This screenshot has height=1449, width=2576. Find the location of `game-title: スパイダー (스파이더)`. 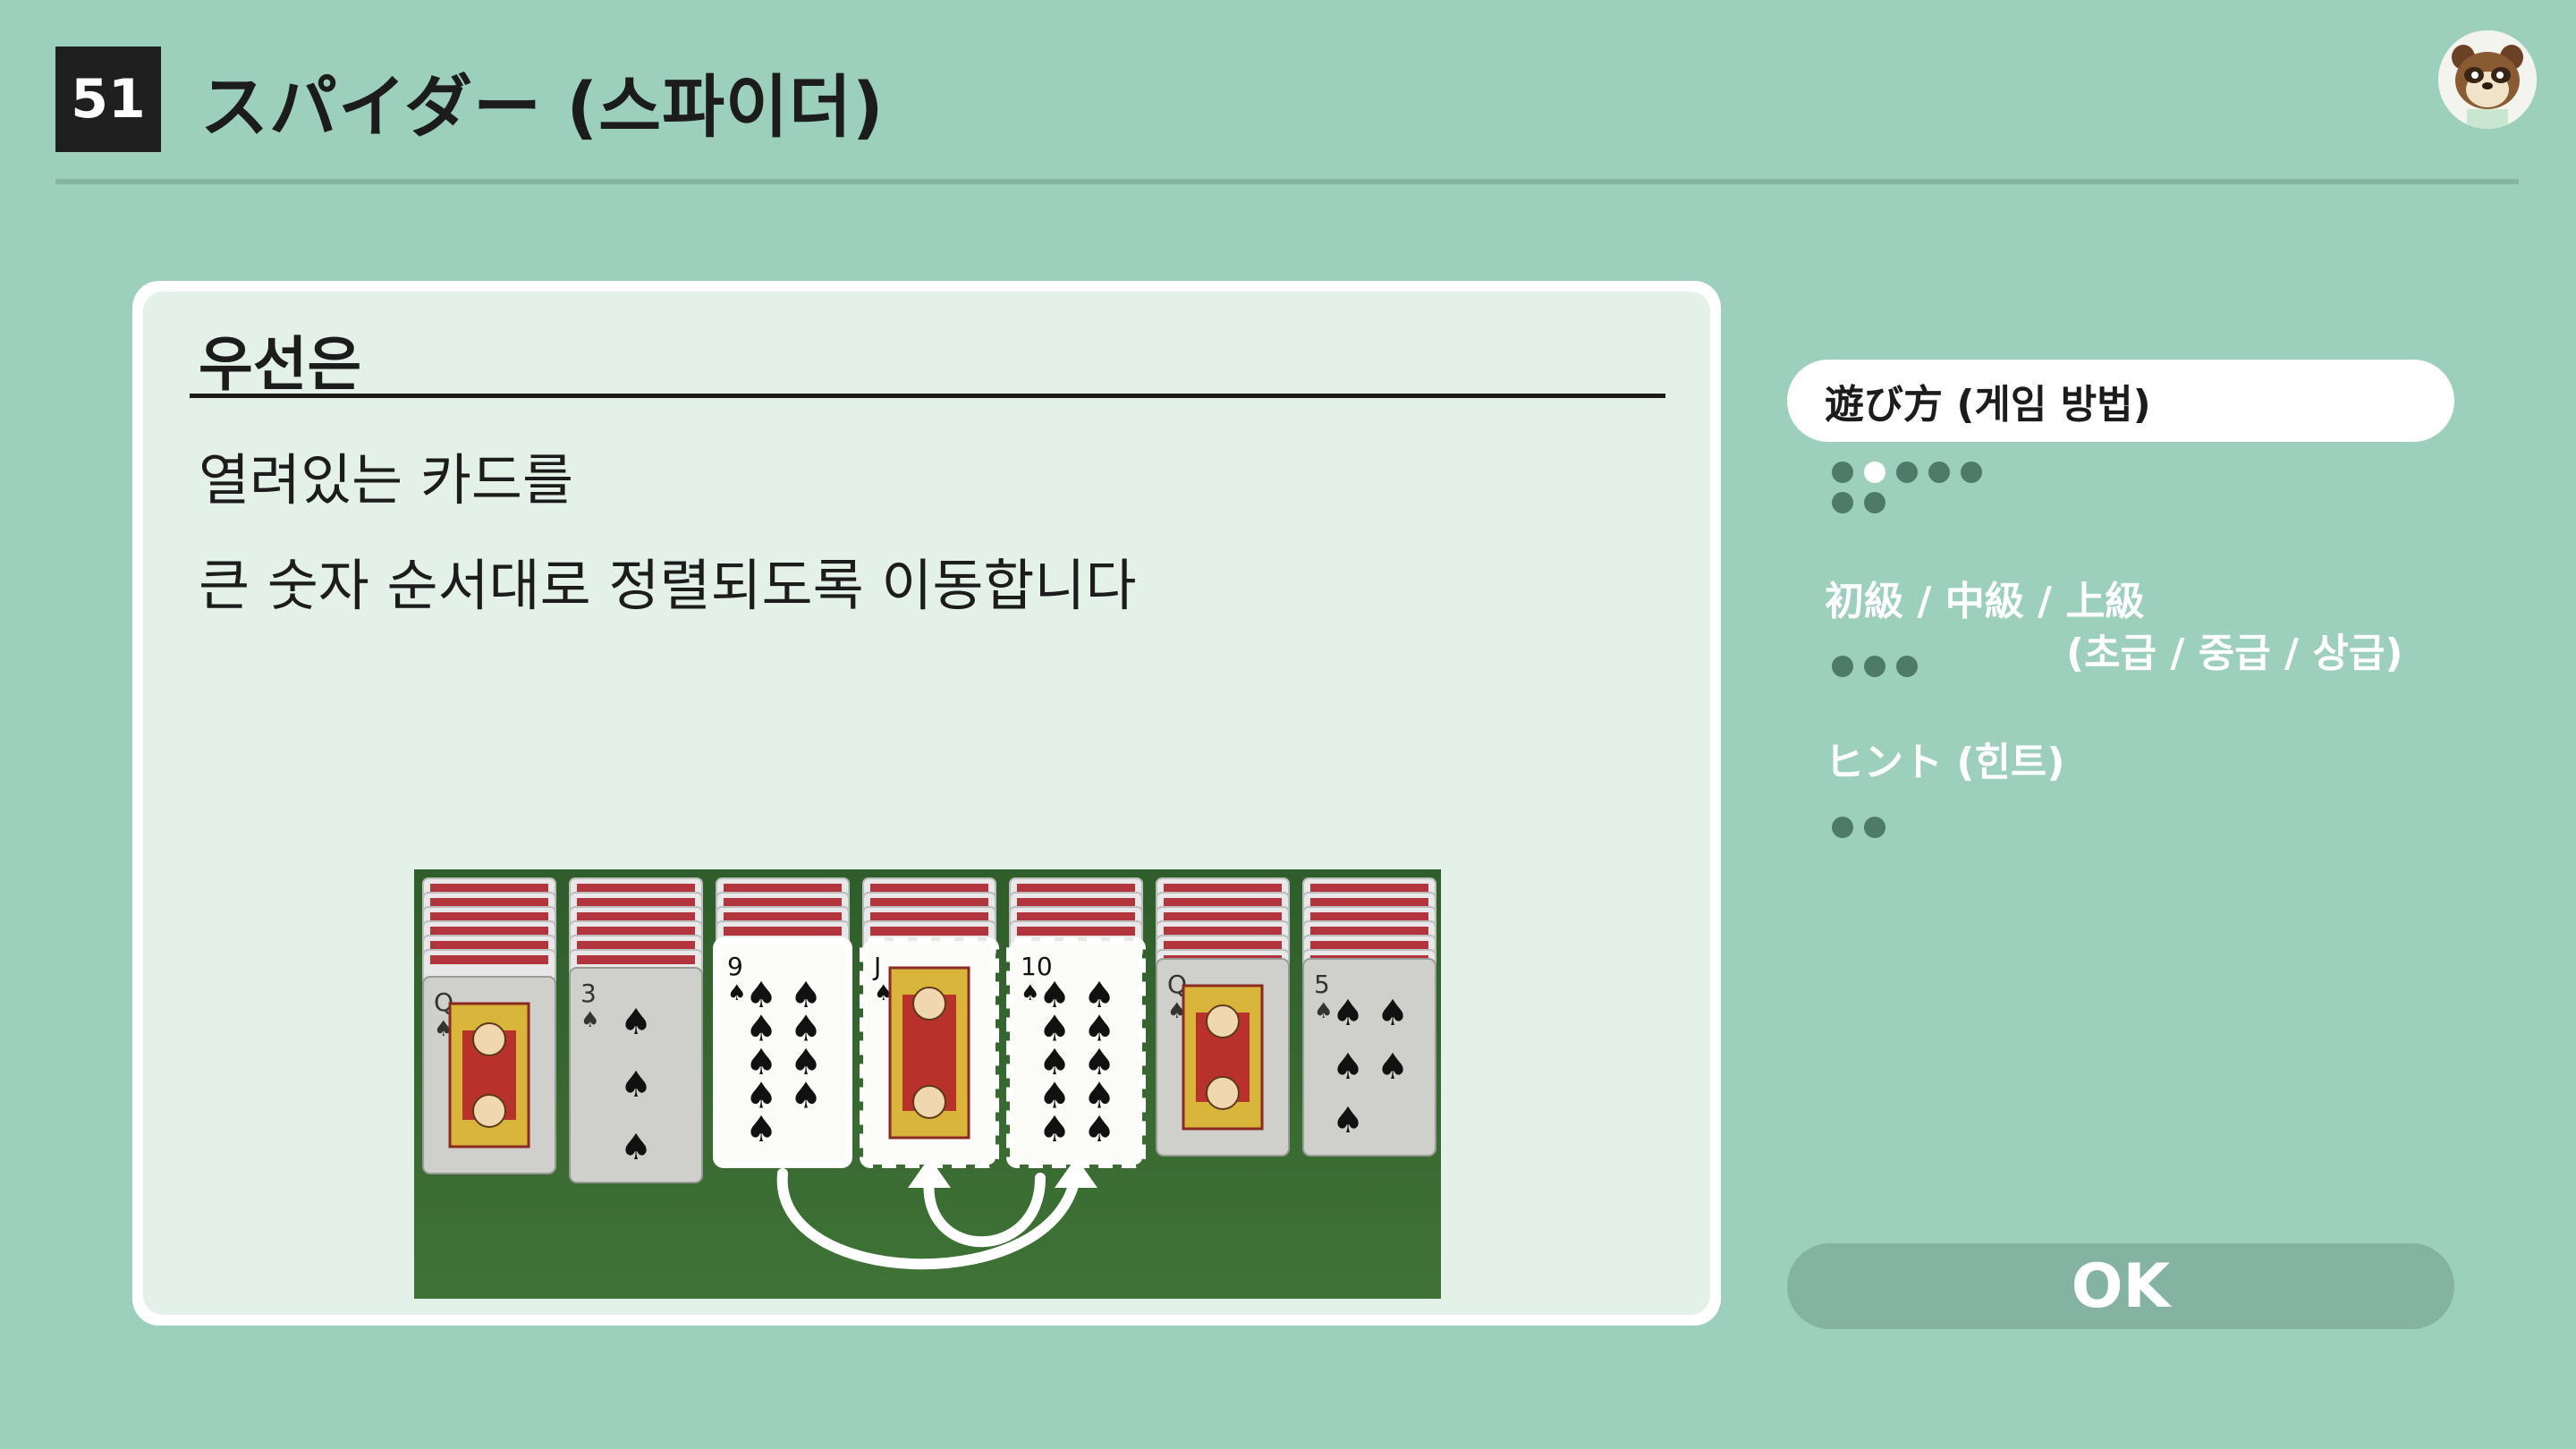

game-title: スパイダー (스파이더) is located at coordinates (542, 107).